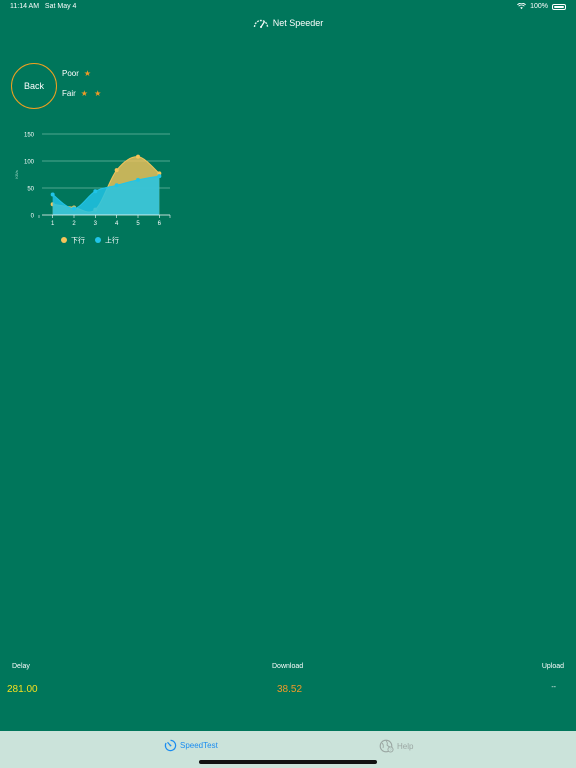  Describe the element at coordinates (288, 762) in the screenshot. I see `home-indicator` at that location.